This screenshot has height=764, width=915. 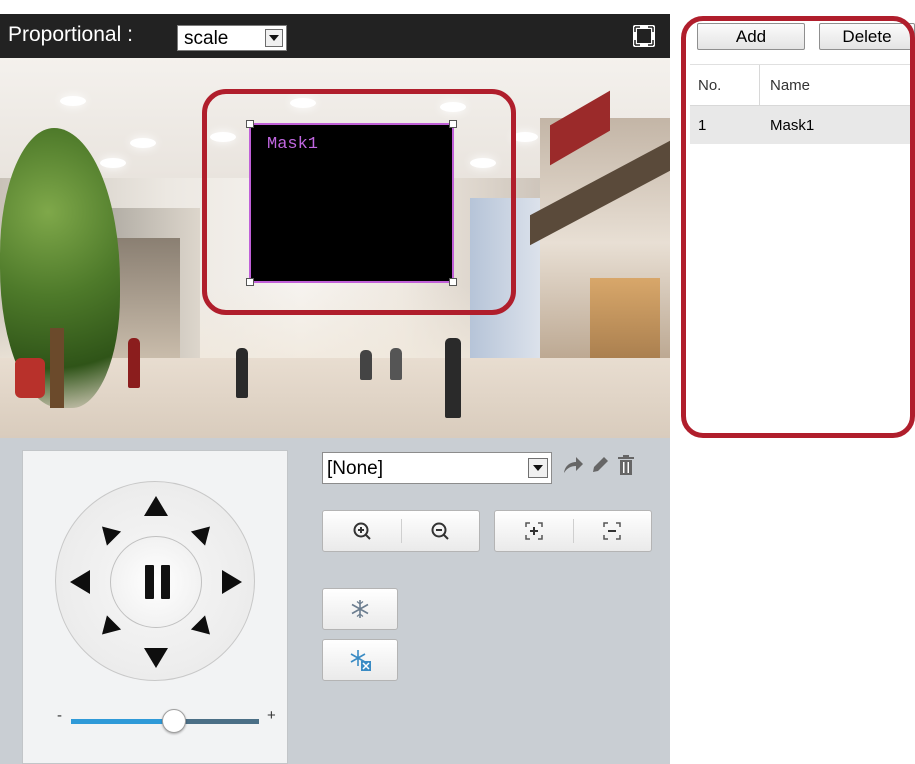 I want to click on focus-button-group, so click(x=573, y=531).